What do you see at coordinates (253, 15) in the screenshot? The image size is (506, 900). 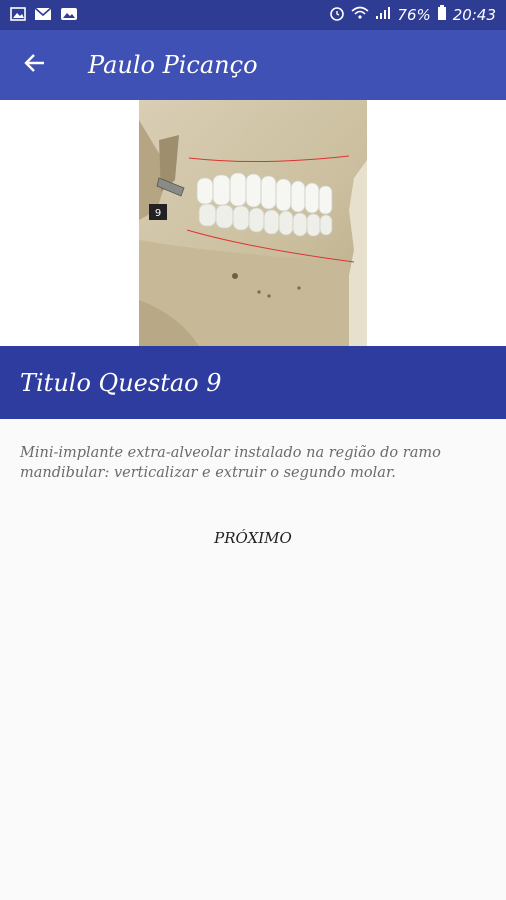 I see `status-bar: 76% 20:43` at bounding box center [253, 15].